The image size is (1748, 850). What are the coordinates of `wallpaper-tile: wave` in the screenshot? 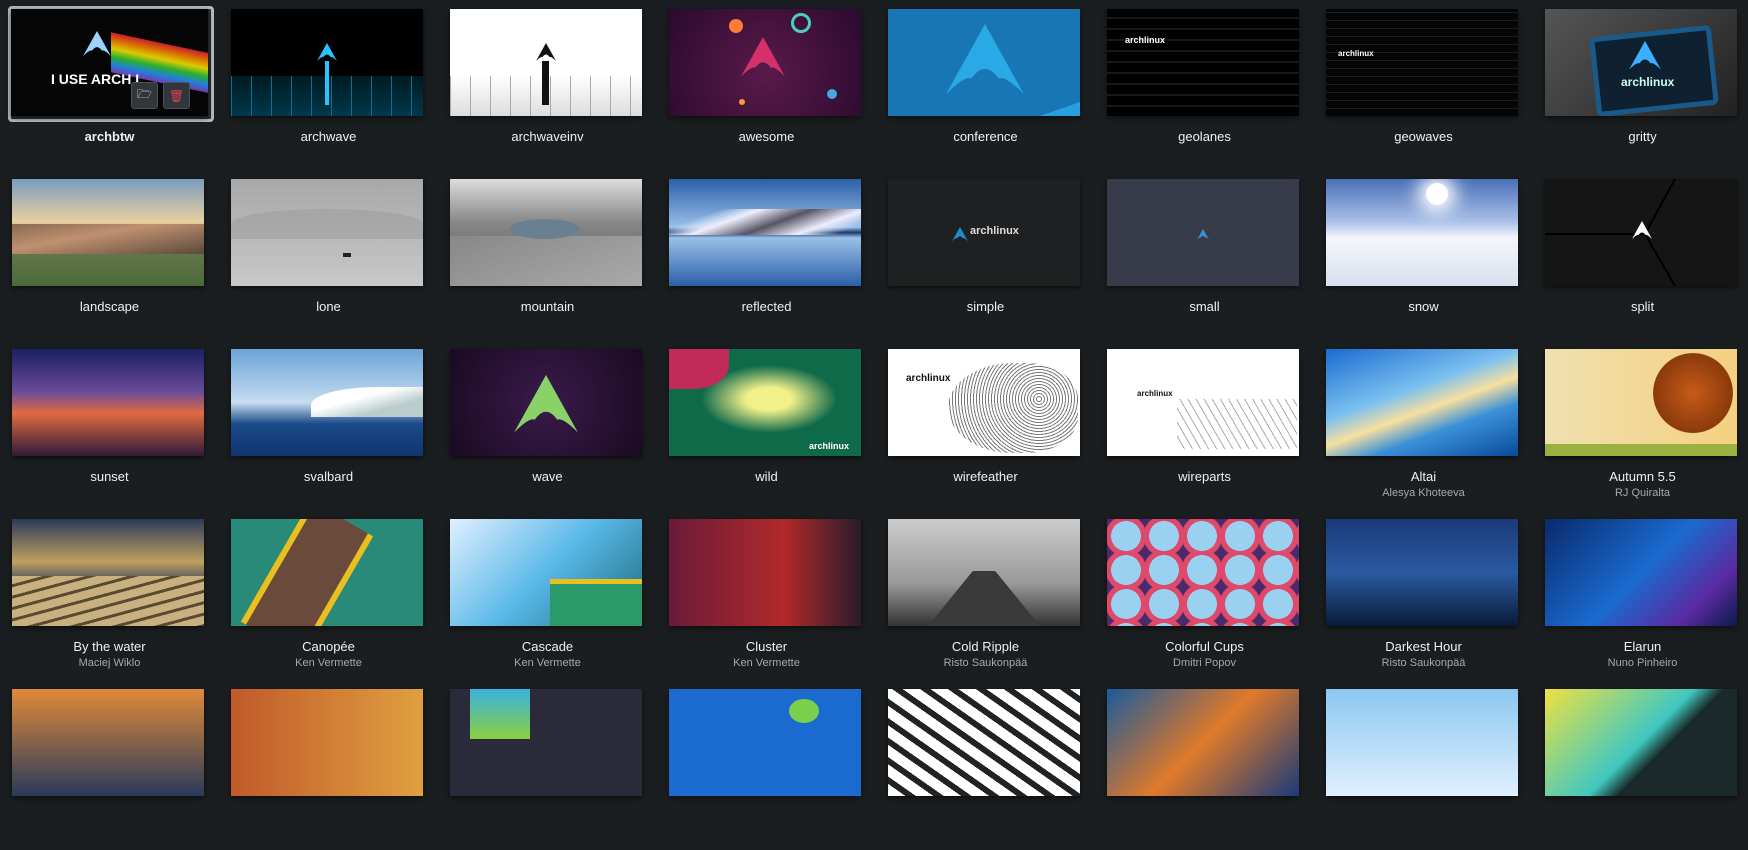 It's located at (547, 425).